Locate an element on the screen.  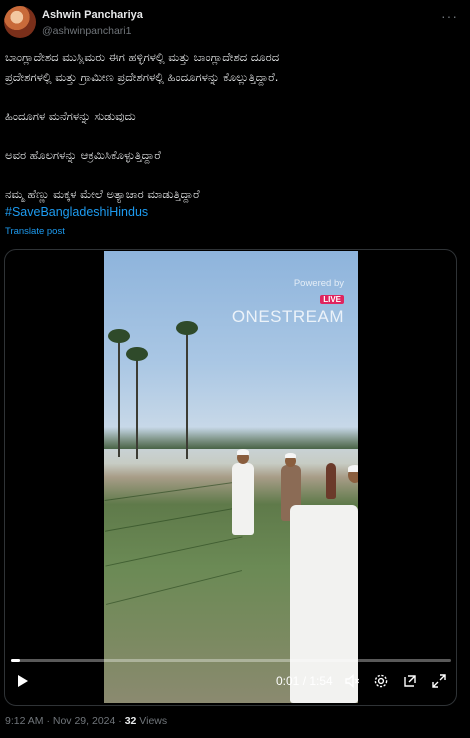
settings-icon is located at coordinates (381, 681).